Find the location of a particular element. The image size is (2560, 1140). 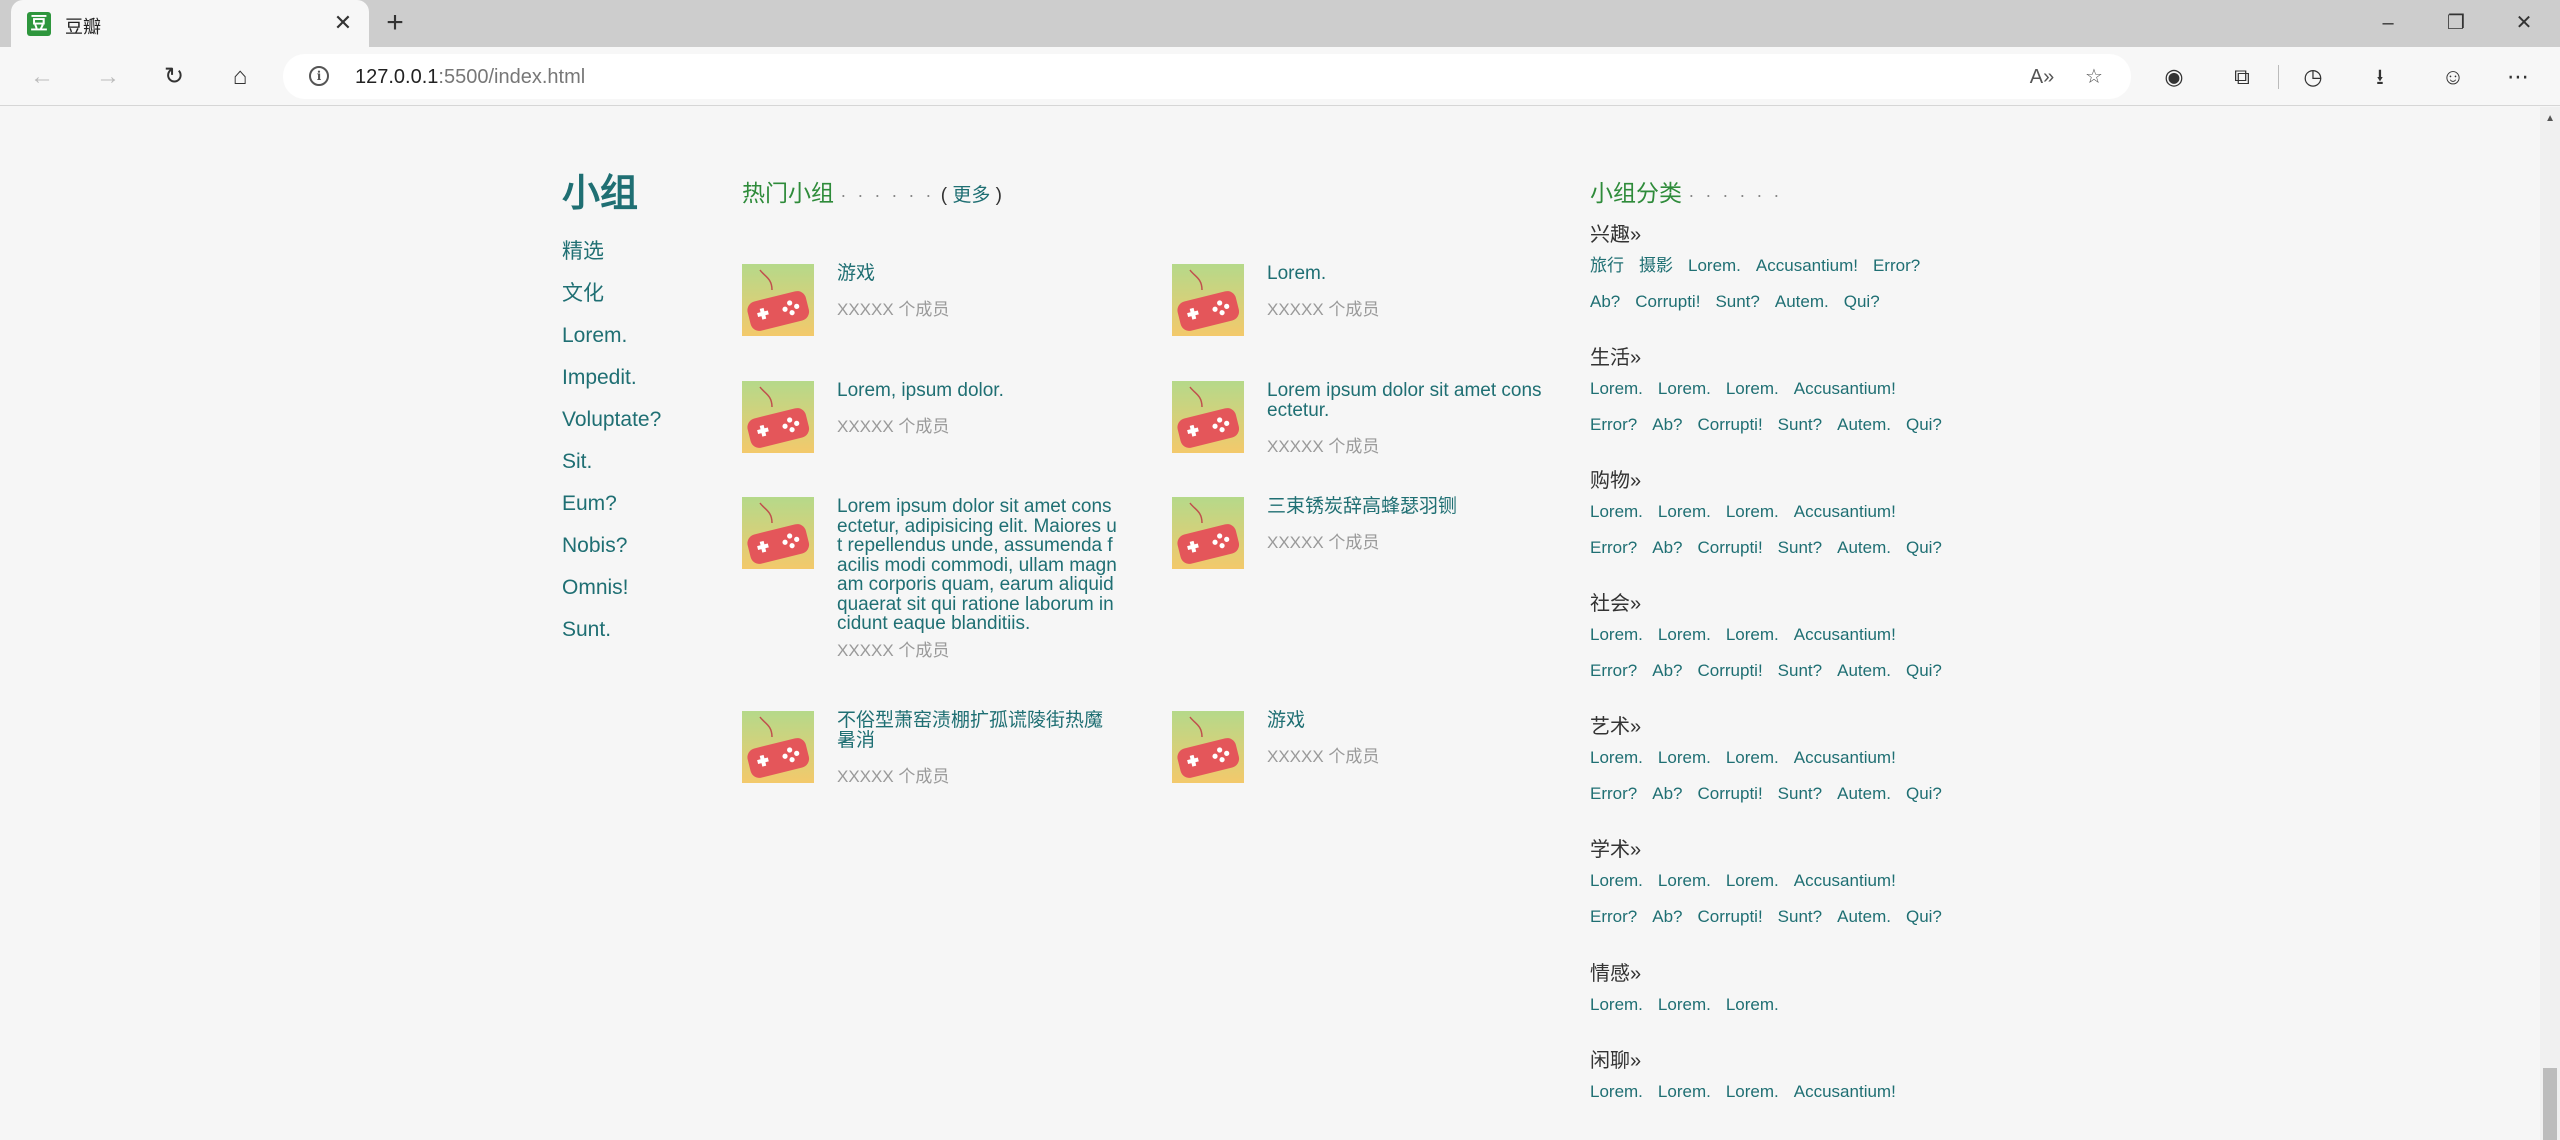

scroll-up-icon: ▲ is located at coordinates (2550, 118).